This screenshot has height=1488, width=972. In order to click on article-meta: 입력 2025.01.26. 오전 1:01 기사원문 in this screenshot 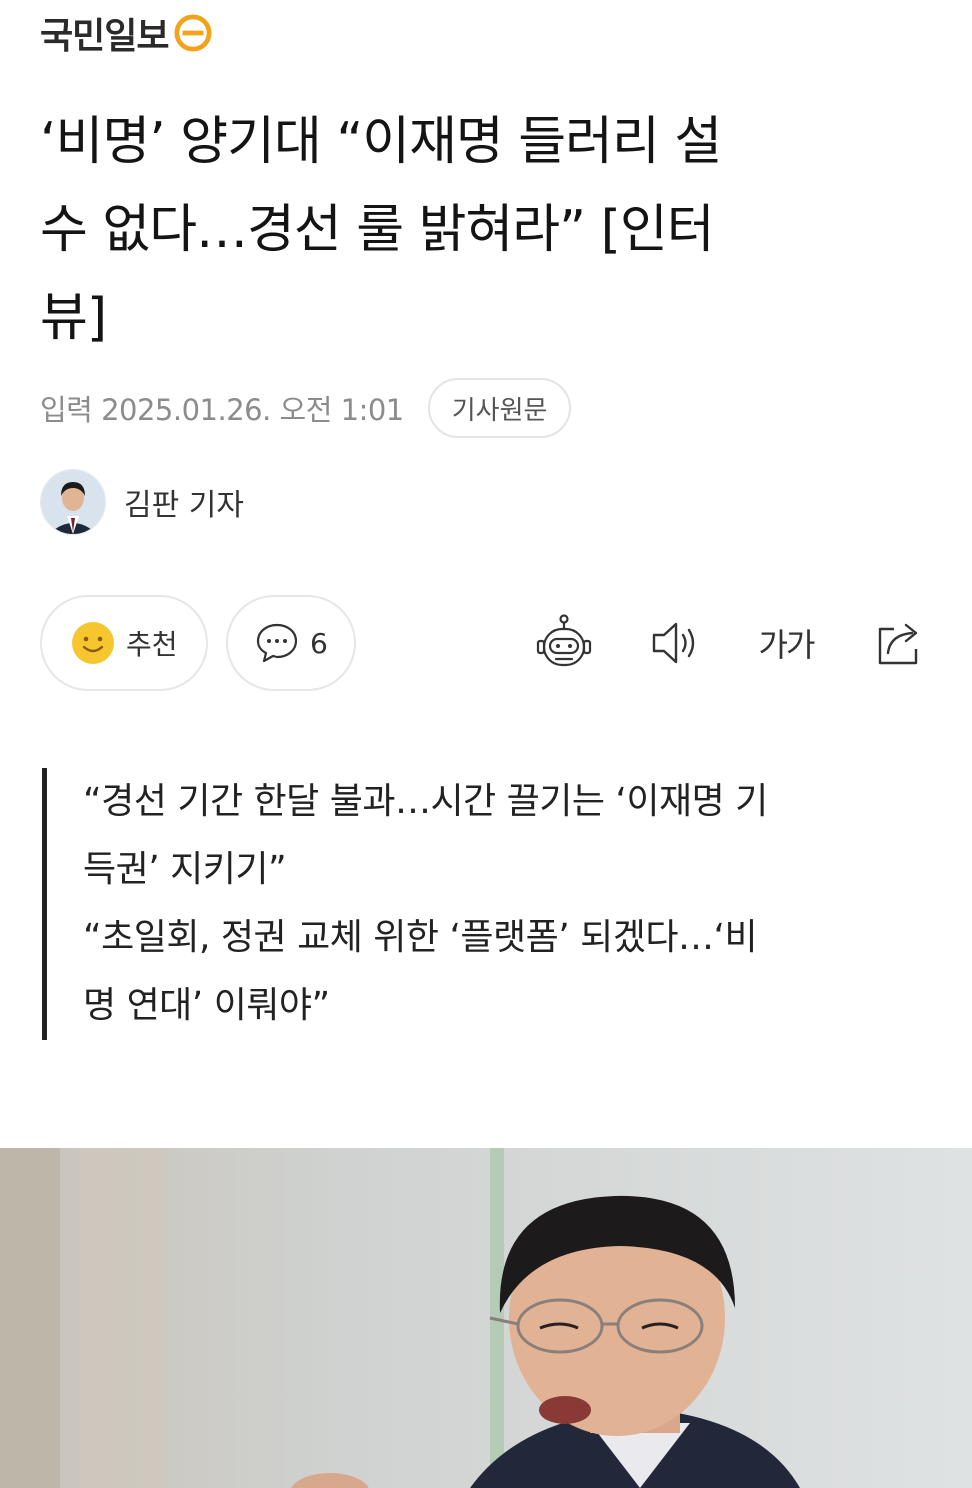, I will do `click(306, 408)`.